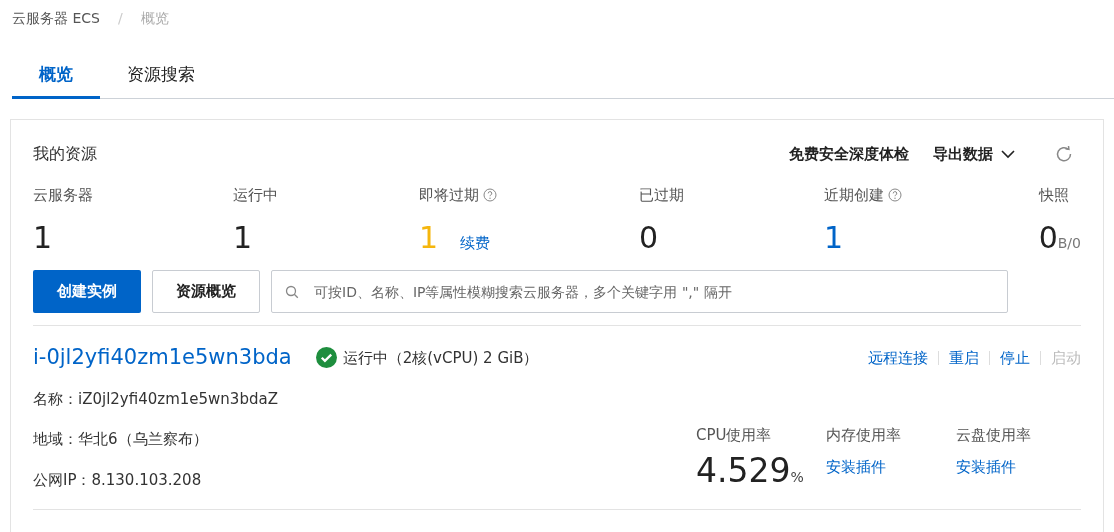 This screenshot has height=532, width=1114. What do you see at coordinates (1008, 154) in the screenshot?
I see `chevron-down-icon` at bounding box center [1008, 154].